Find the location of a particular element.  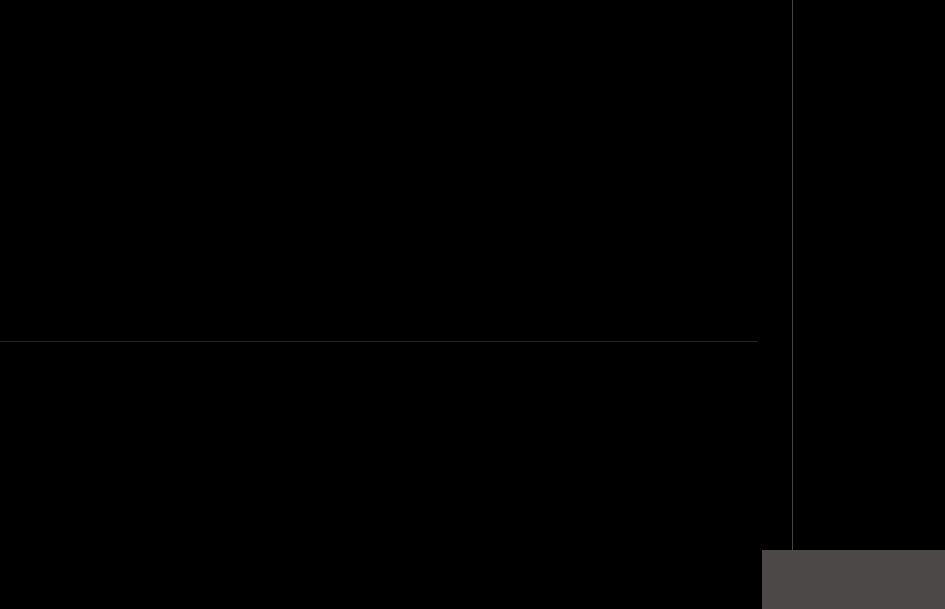

panel-divider is located at coordinates (379, 341).